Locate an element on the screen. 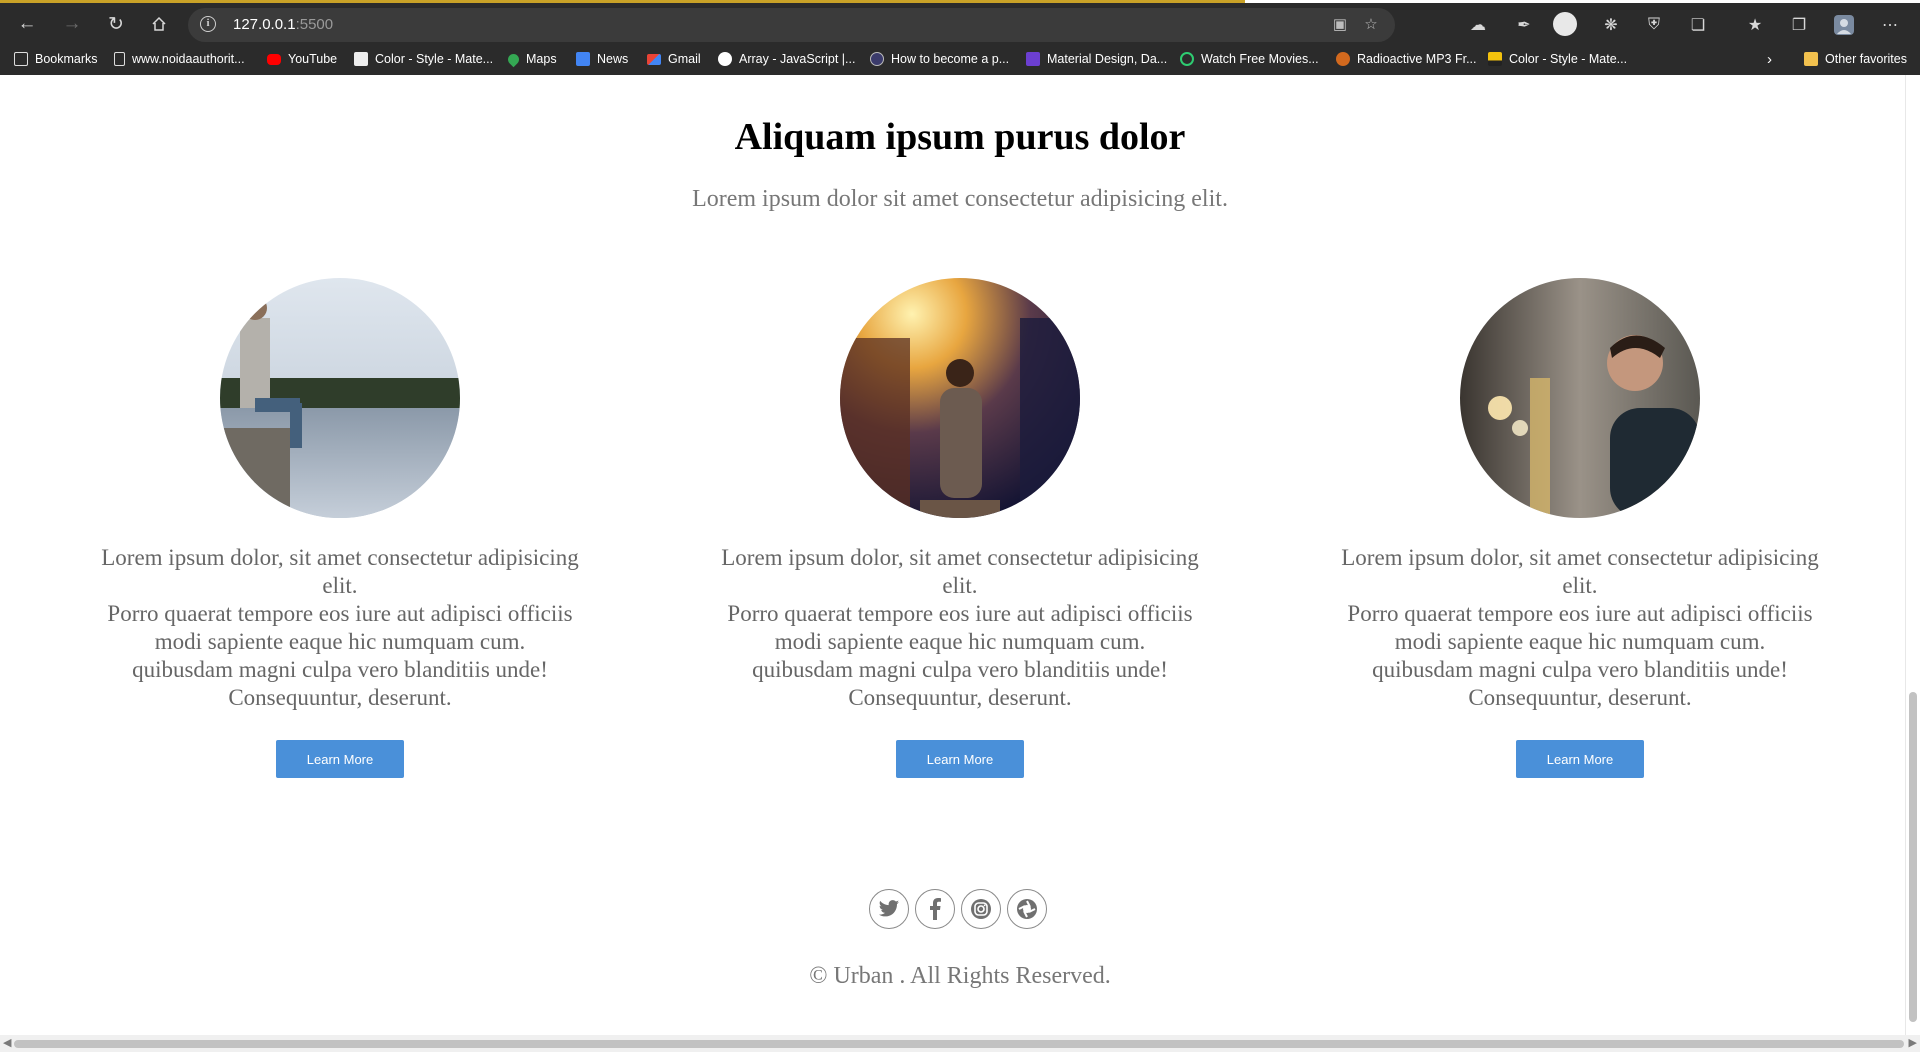 This screenshot has width=1920, height=1052. youtube-icon is located at coordinates (274, 59).